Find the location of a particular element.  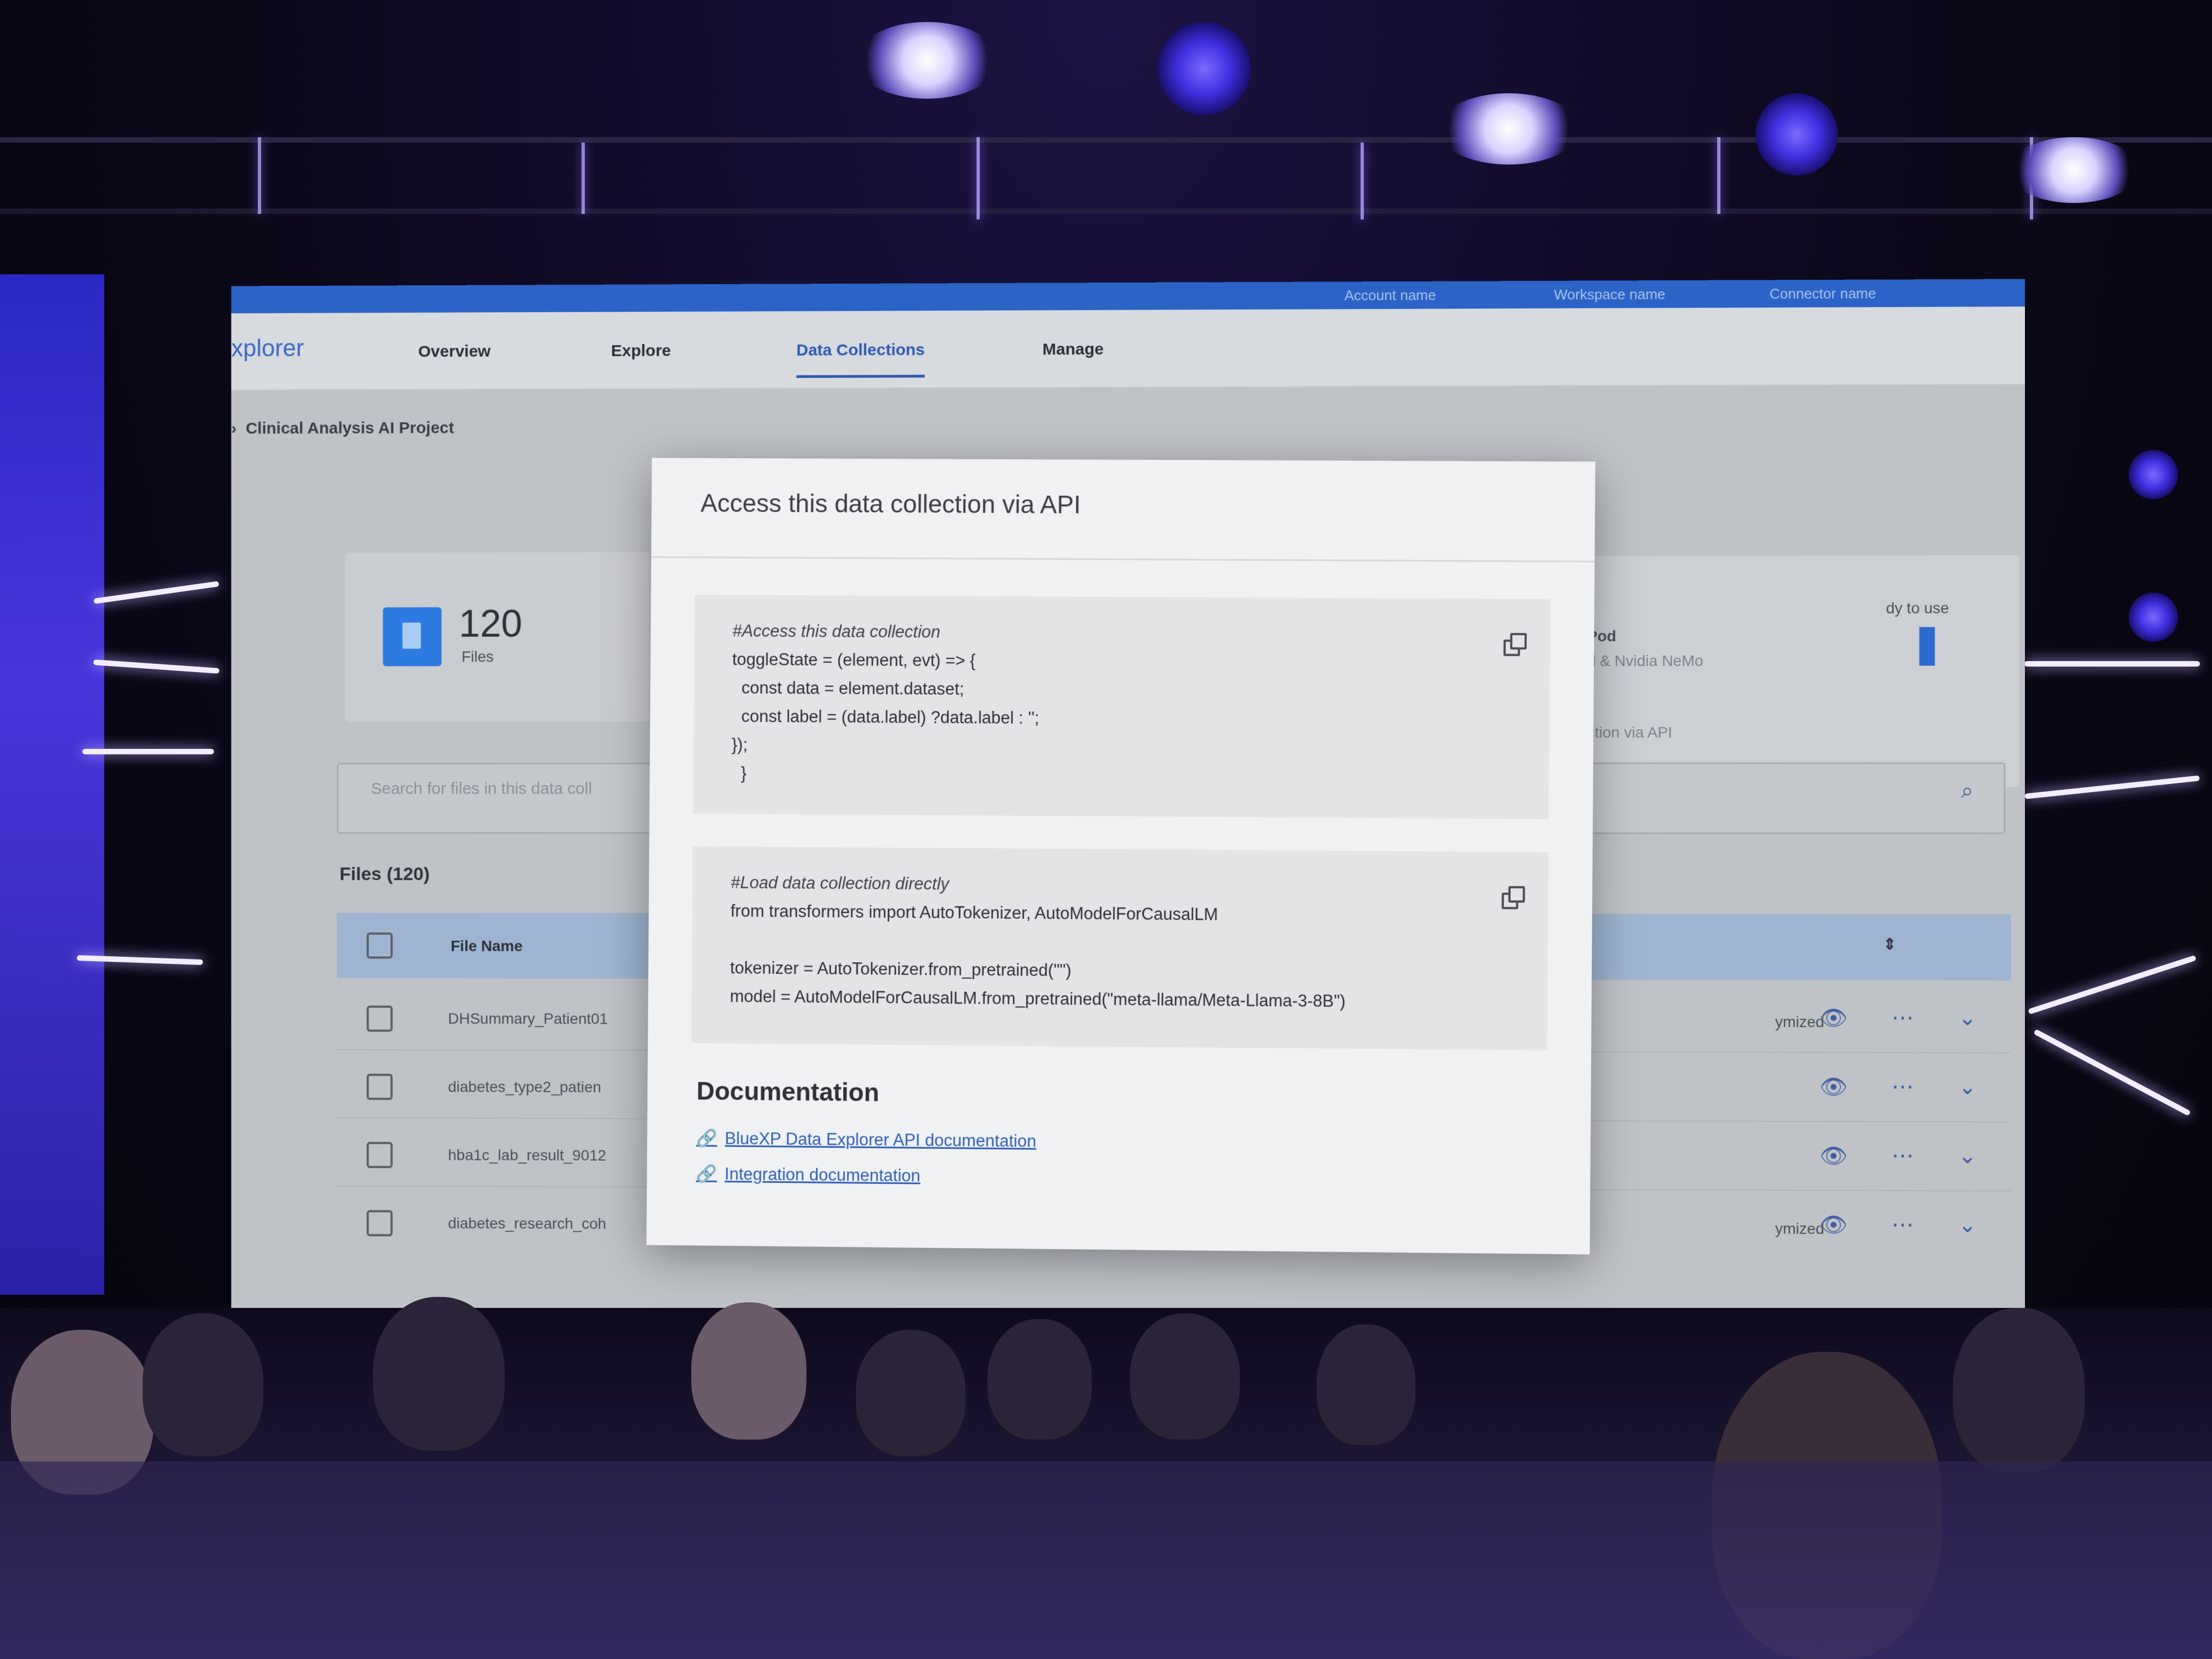

files-label: Files is located at coordinates (478, 656).